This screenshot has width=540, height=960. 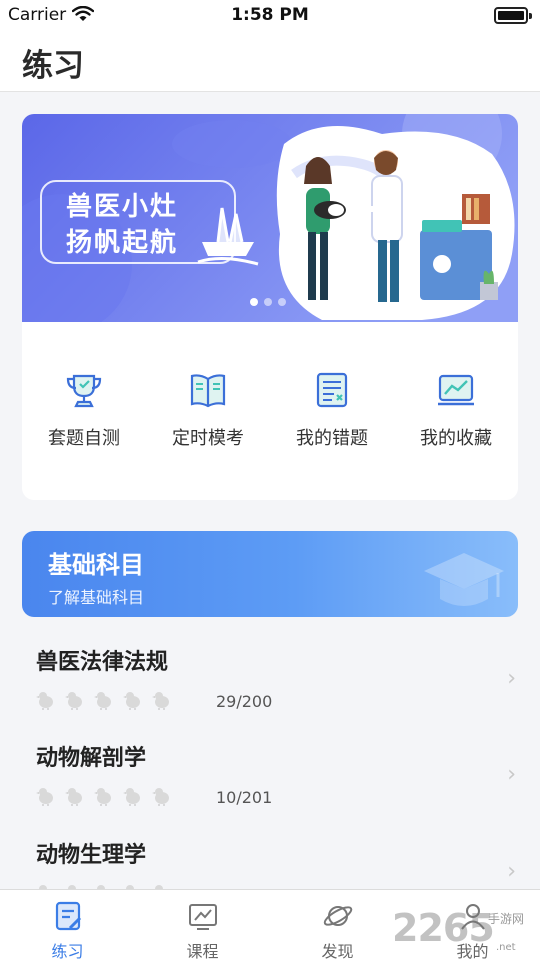 I want to click on quick-actions: 套题自测 定时模考 我的错题 我的收藏, so click(x=270, y=414).